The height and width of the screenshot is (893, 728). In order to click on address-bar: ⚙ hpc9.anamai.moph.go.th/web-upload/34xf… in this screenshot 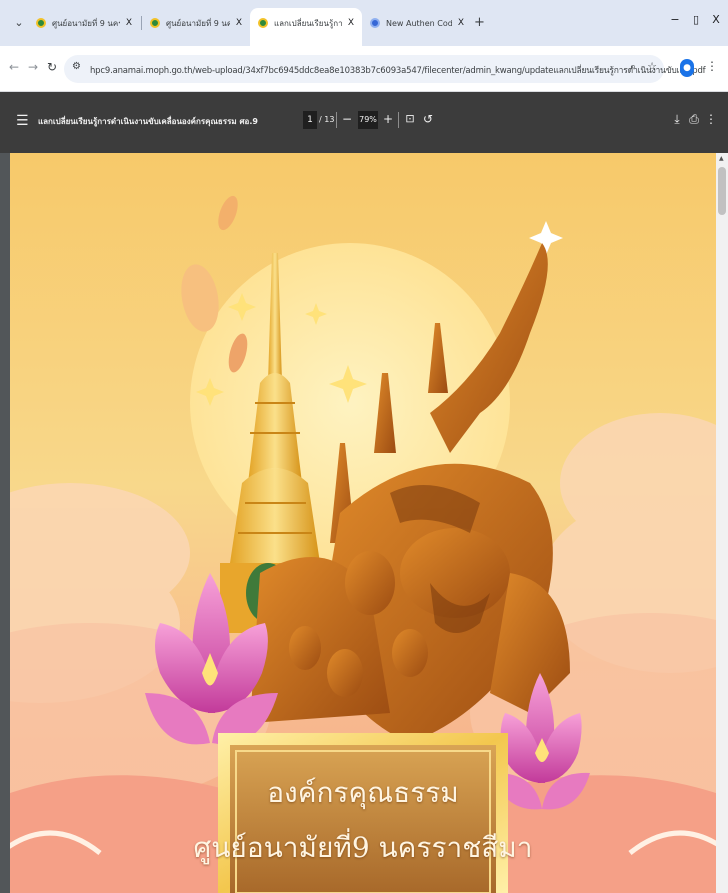, I will do `click(385, 69)`.